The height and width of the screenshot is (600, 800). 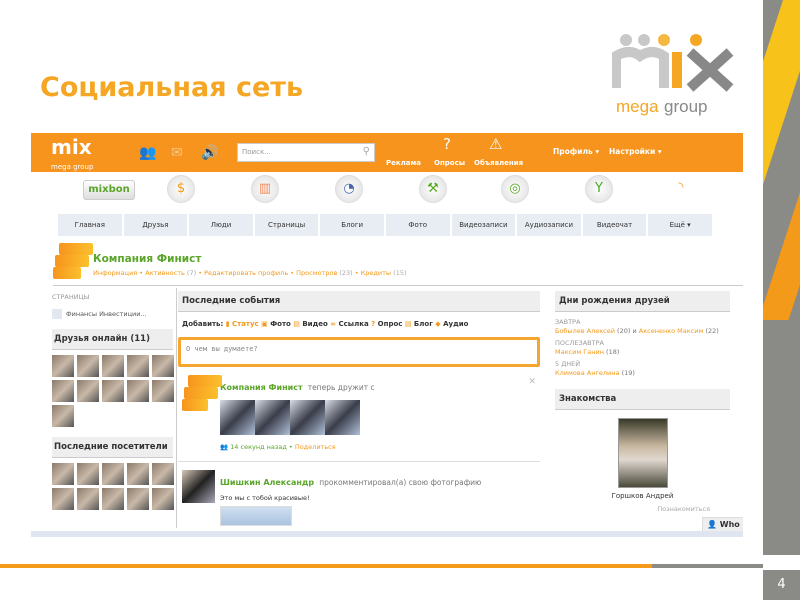 What do you see at coordinates (496, 144) in the screenshot?
I see `warning-icon: ⚠` at bounding box center [496, 144].